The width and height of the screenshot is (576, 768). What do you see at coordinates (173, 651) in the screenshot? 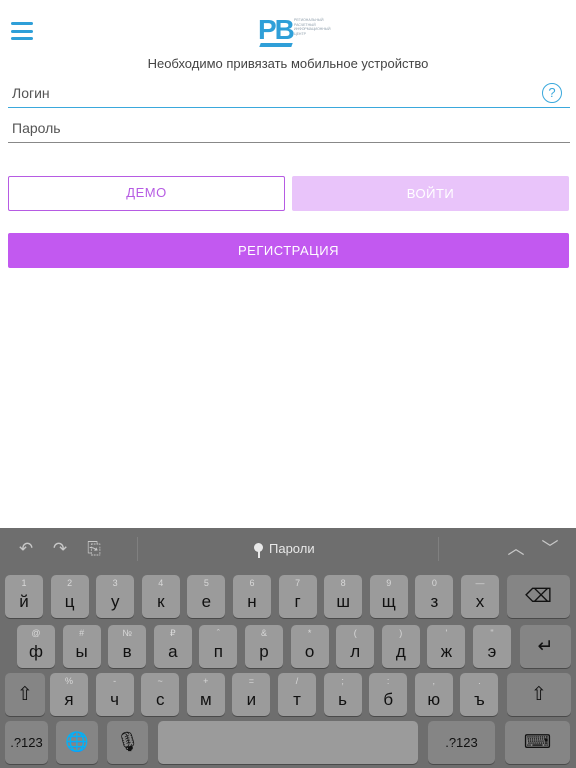
I see `key-char: а` at bounding box center [173, 651].